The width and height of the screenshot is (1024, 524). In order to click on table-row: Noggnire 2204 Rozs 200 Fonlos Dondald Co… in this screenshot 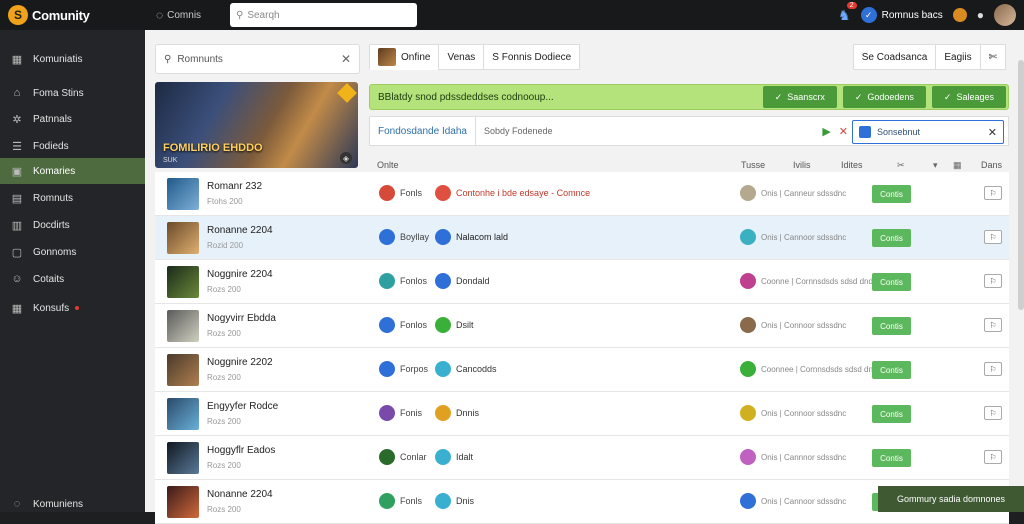, I will do `click(582, 282)`.